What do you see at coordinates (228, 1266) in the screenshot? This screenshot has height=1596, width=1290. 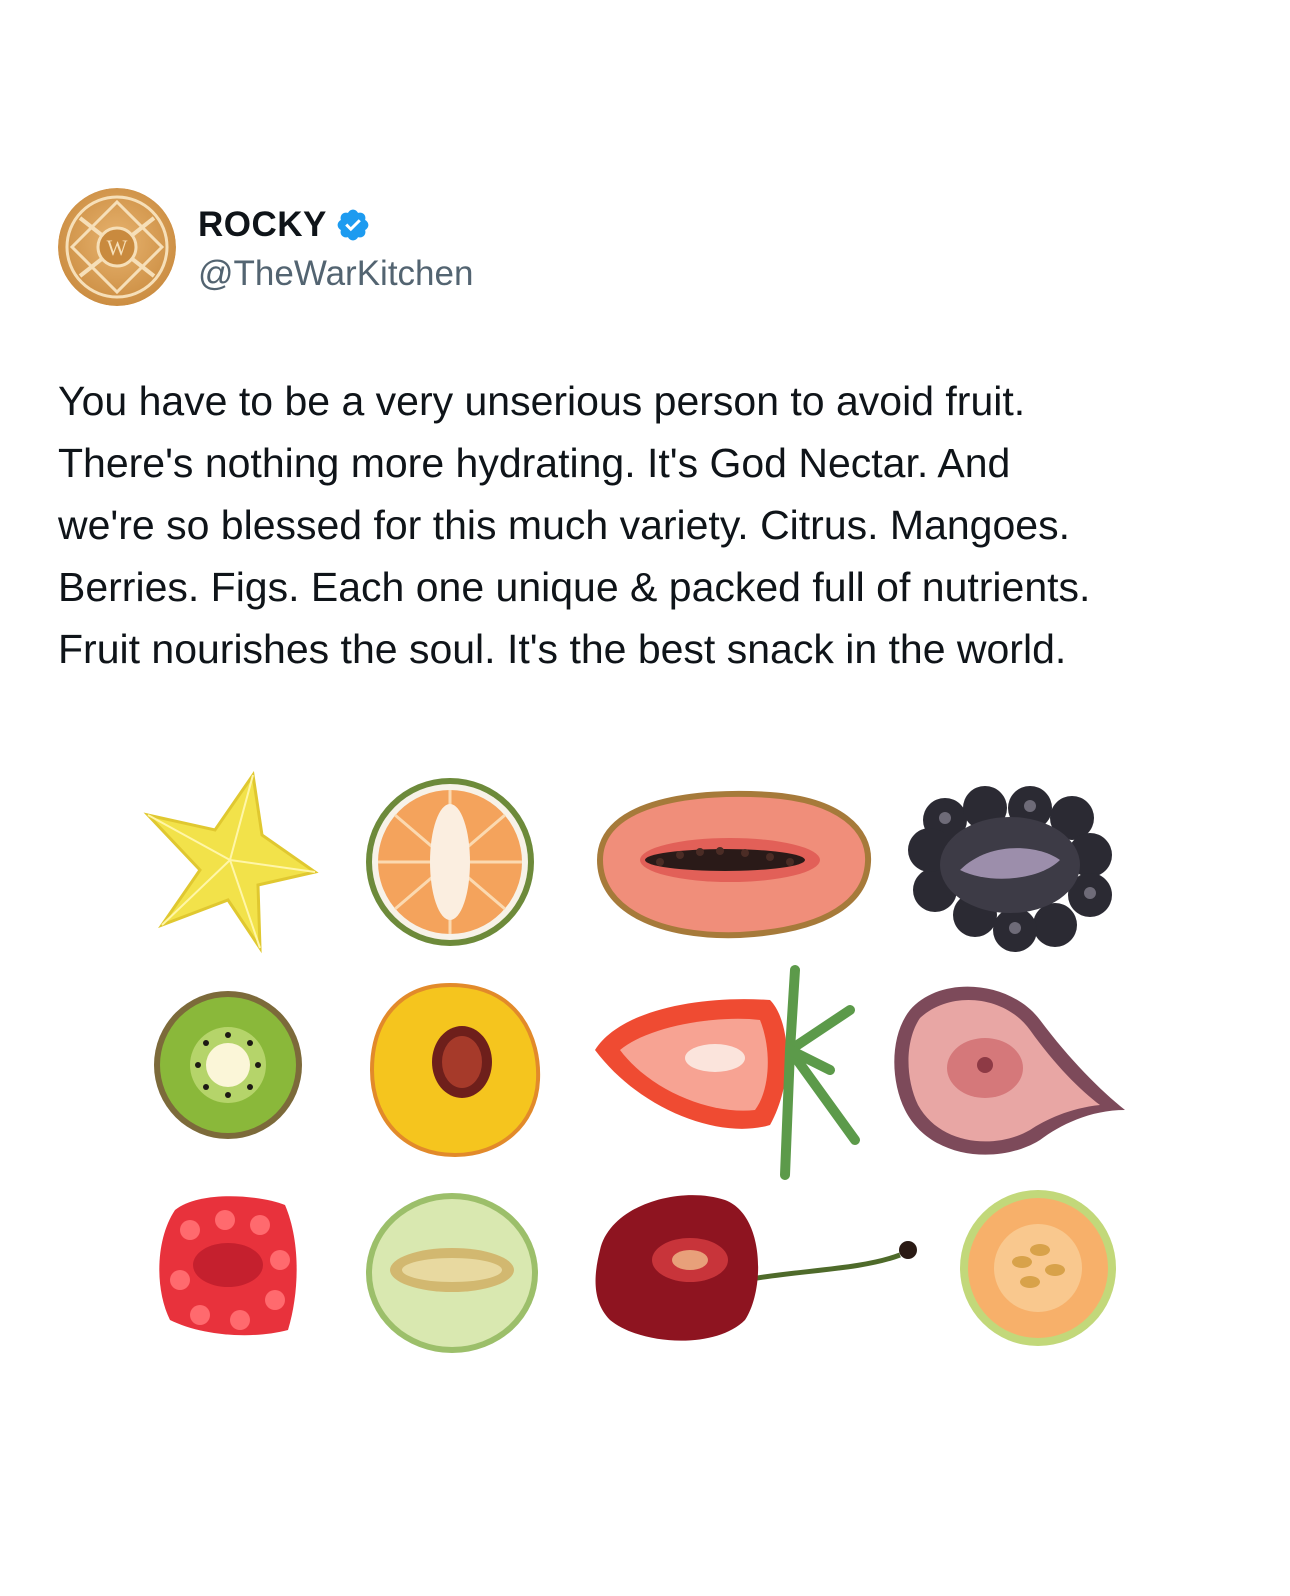 I see `raspberry` at bounding box center [228, 1266].